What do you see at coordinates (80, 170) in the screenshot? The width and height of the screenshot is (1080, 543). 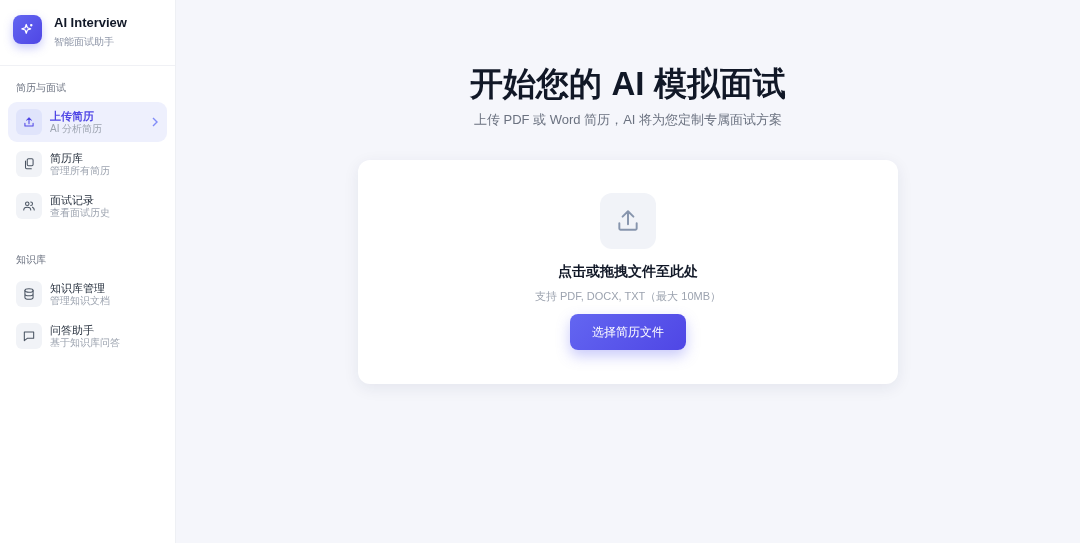 I see `nav-description: 管理所有简历` at bounding box center [80, 170].